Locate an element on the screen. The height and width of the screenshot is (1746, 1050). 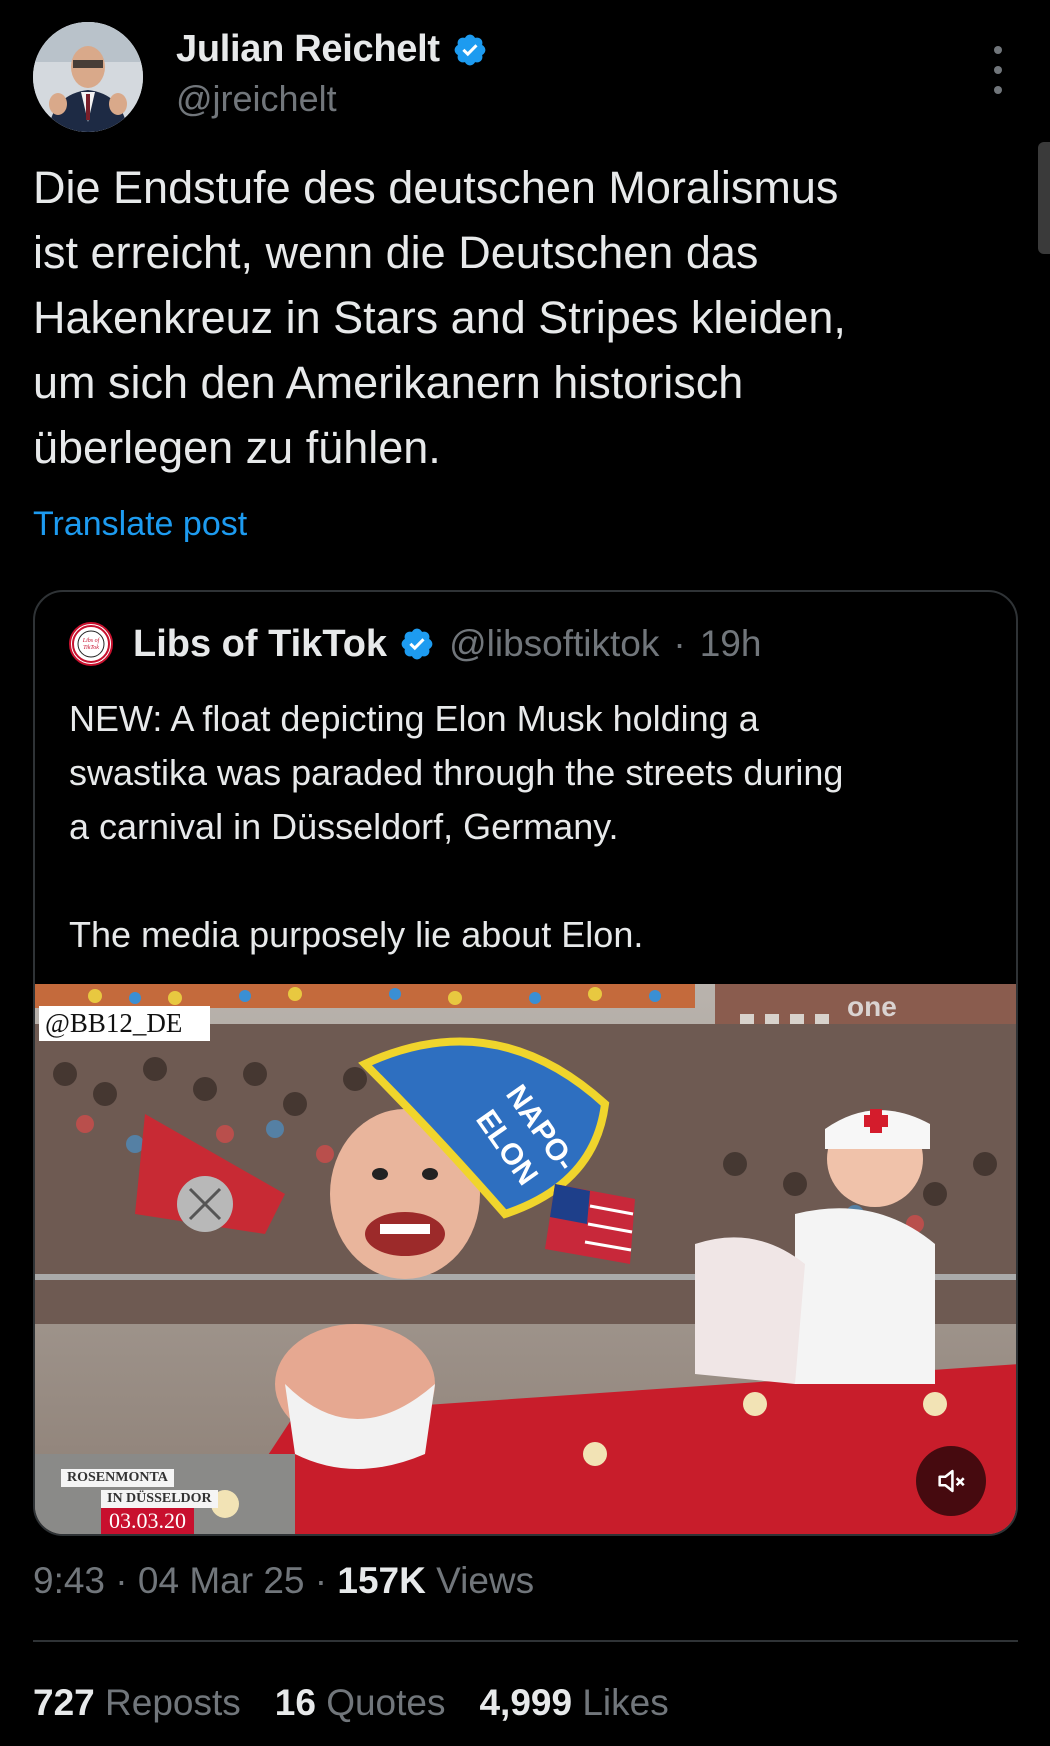
views-count: 157K is located at coordinates (381, 1580).